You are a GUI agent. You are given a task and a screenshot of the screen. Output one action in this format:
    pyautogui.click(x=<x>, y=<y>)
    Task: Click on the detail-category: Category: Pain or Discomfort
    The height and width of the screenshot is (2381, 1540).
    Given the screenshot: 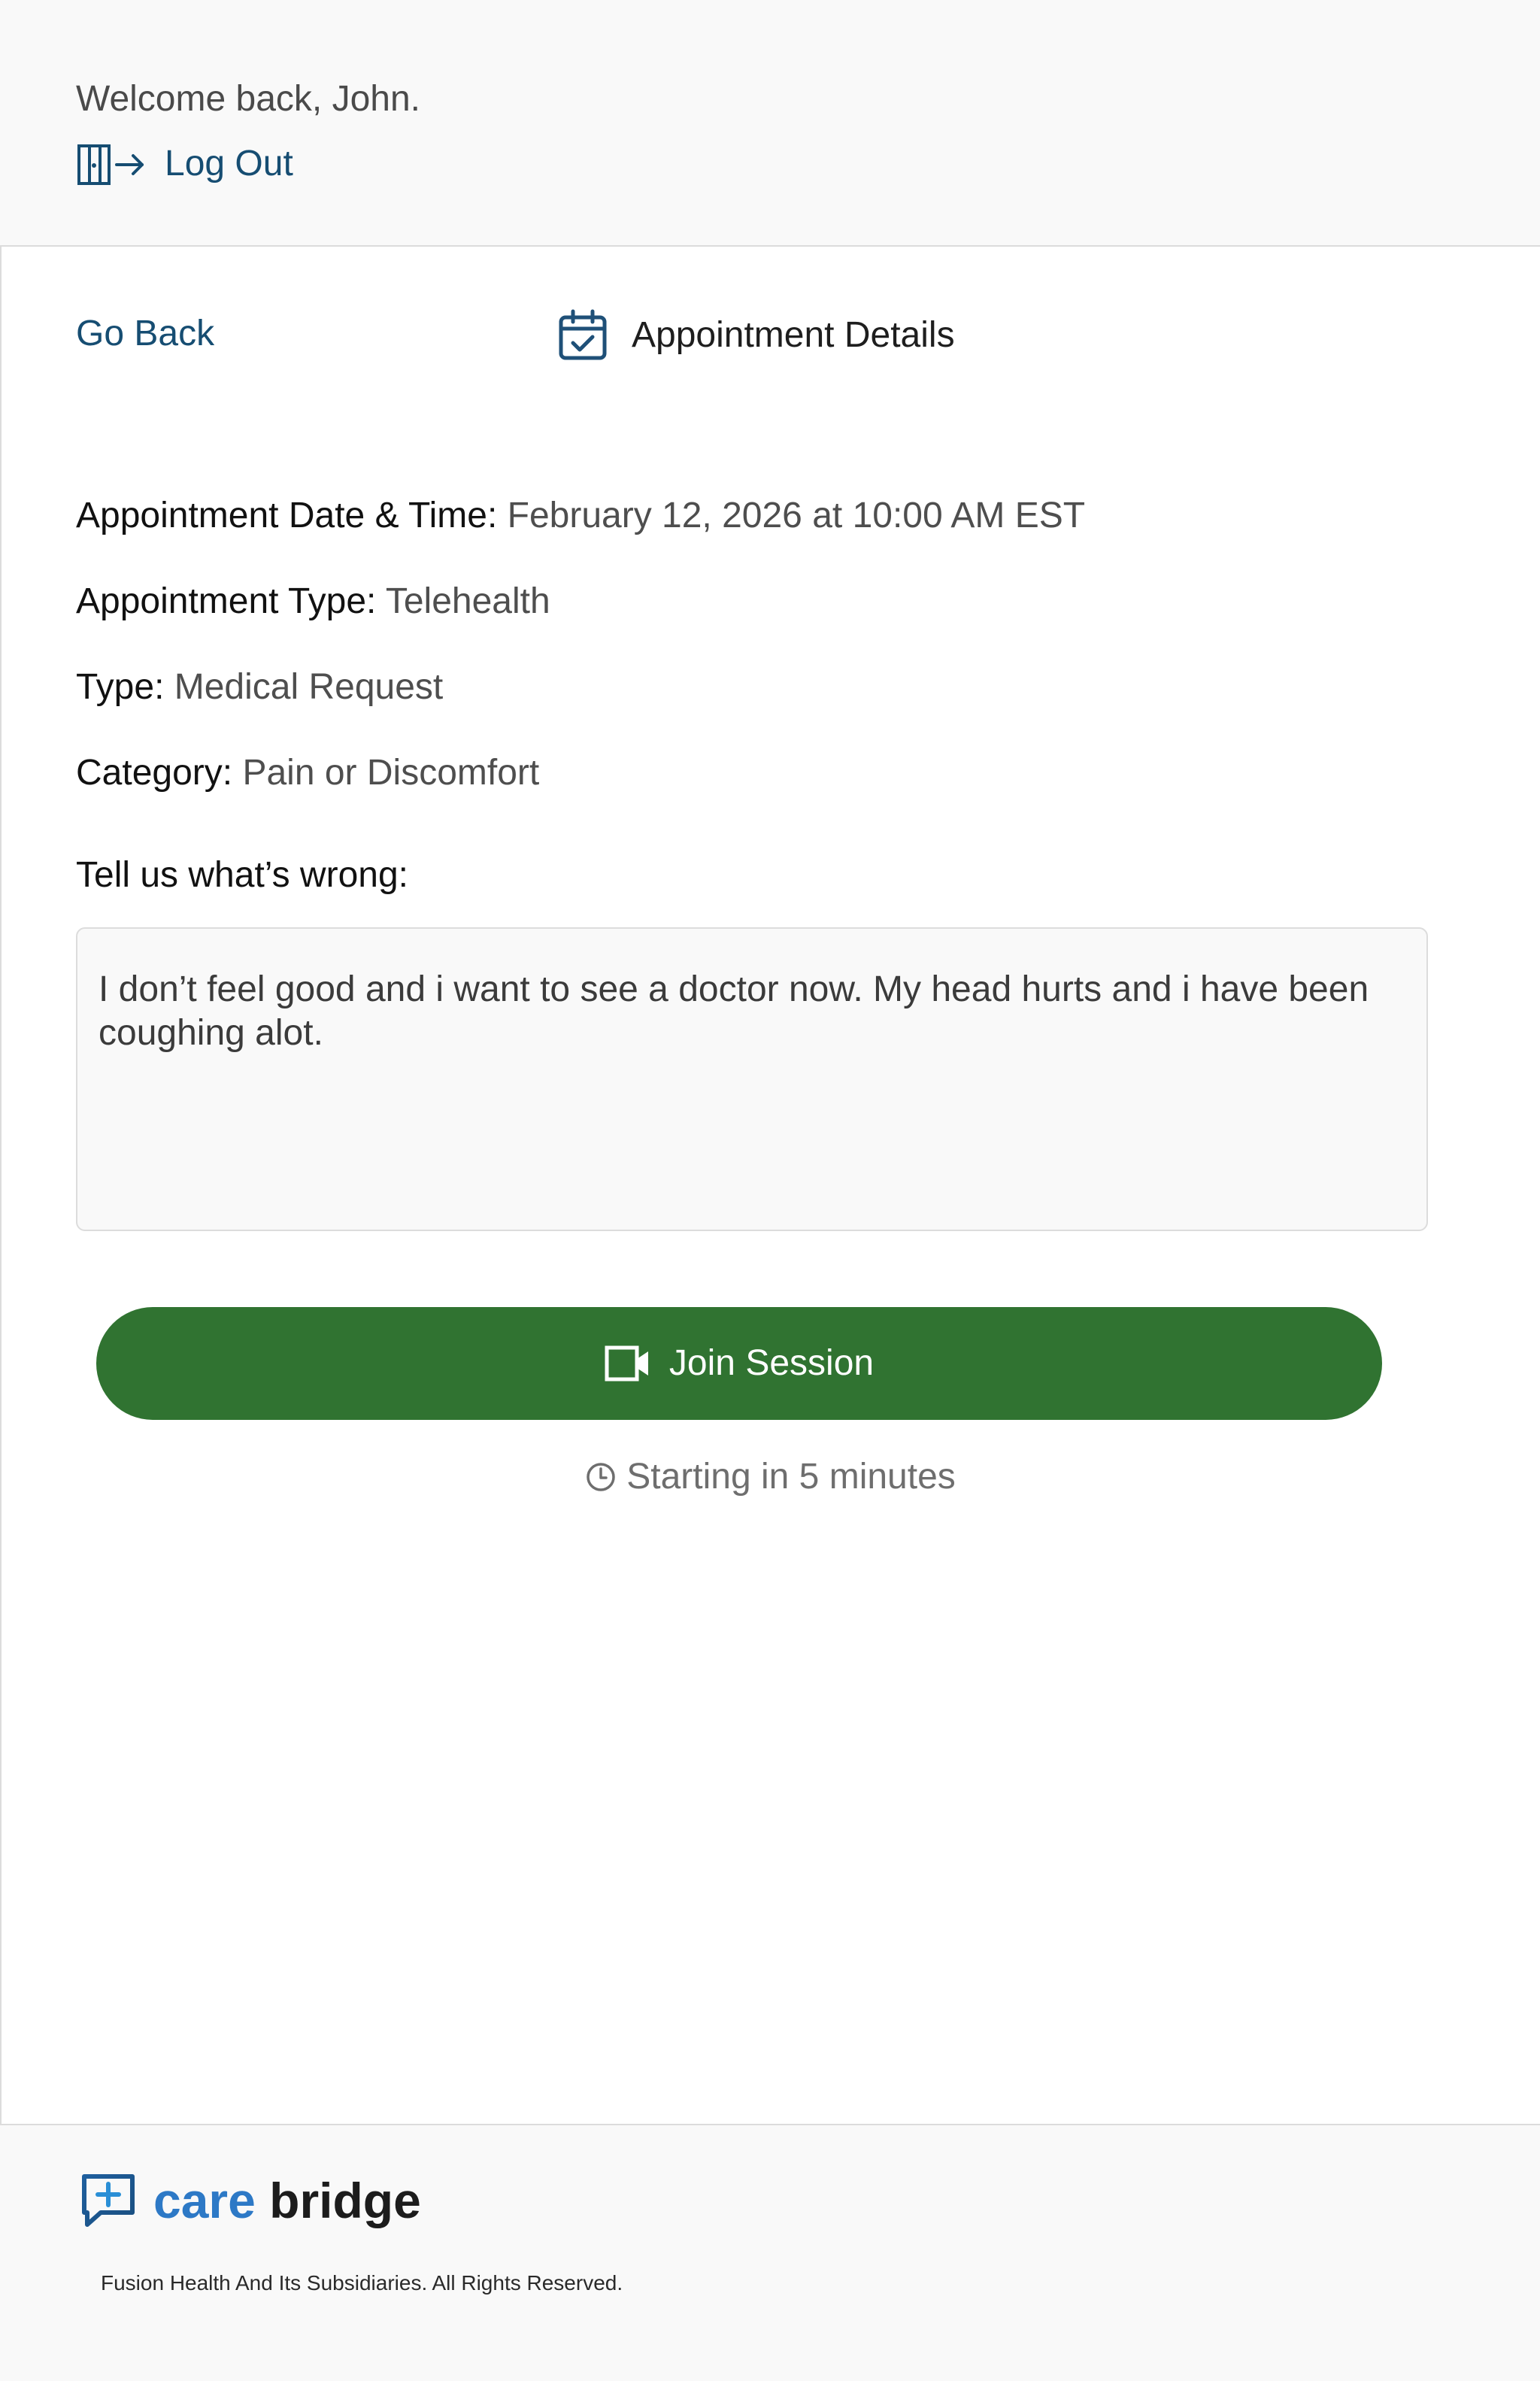 What is the action you would take?
    pyautogui.click(x=307, y=773)
    